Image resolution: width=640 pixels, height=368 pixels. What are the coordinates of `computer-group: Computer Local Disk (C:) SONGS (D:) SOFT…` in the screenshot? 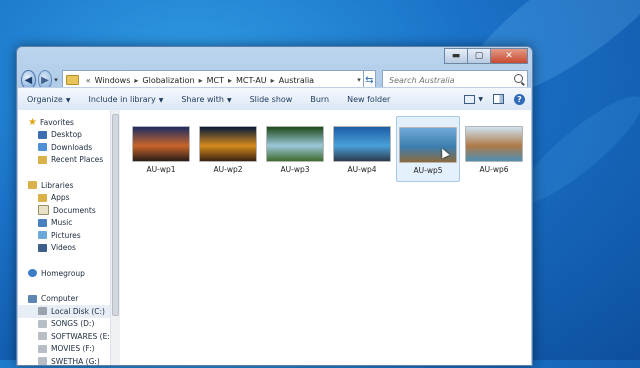 It's located at (65, 330).